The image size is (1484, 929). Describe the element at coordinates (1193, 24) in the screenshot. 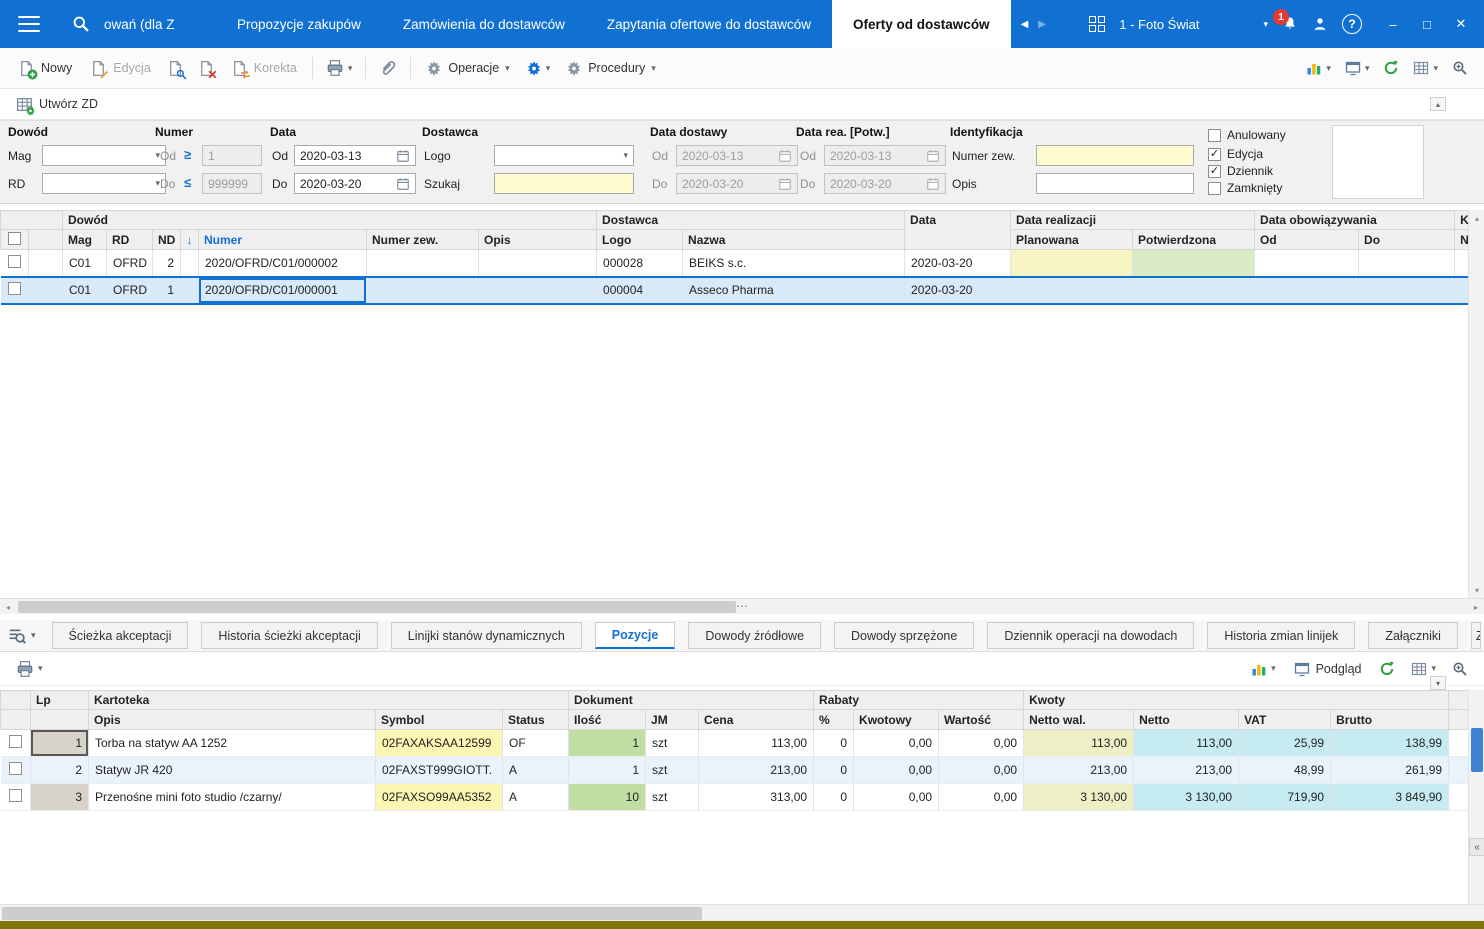

I see `workspace-selector: 1 - Foto Świat ▾` at that location.